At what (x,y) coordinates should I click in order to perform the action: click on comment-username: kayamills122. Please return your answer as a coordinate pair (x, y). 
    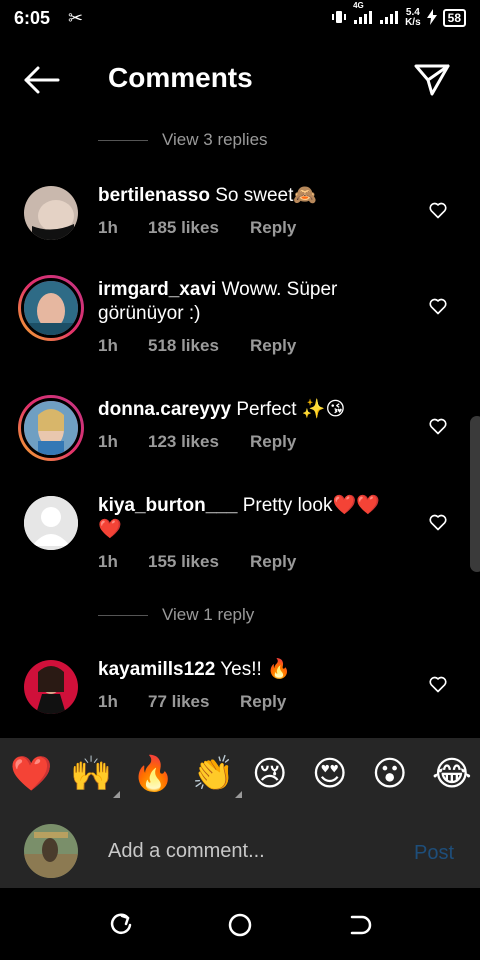
    Looking at the image, I should click on (156, 669).